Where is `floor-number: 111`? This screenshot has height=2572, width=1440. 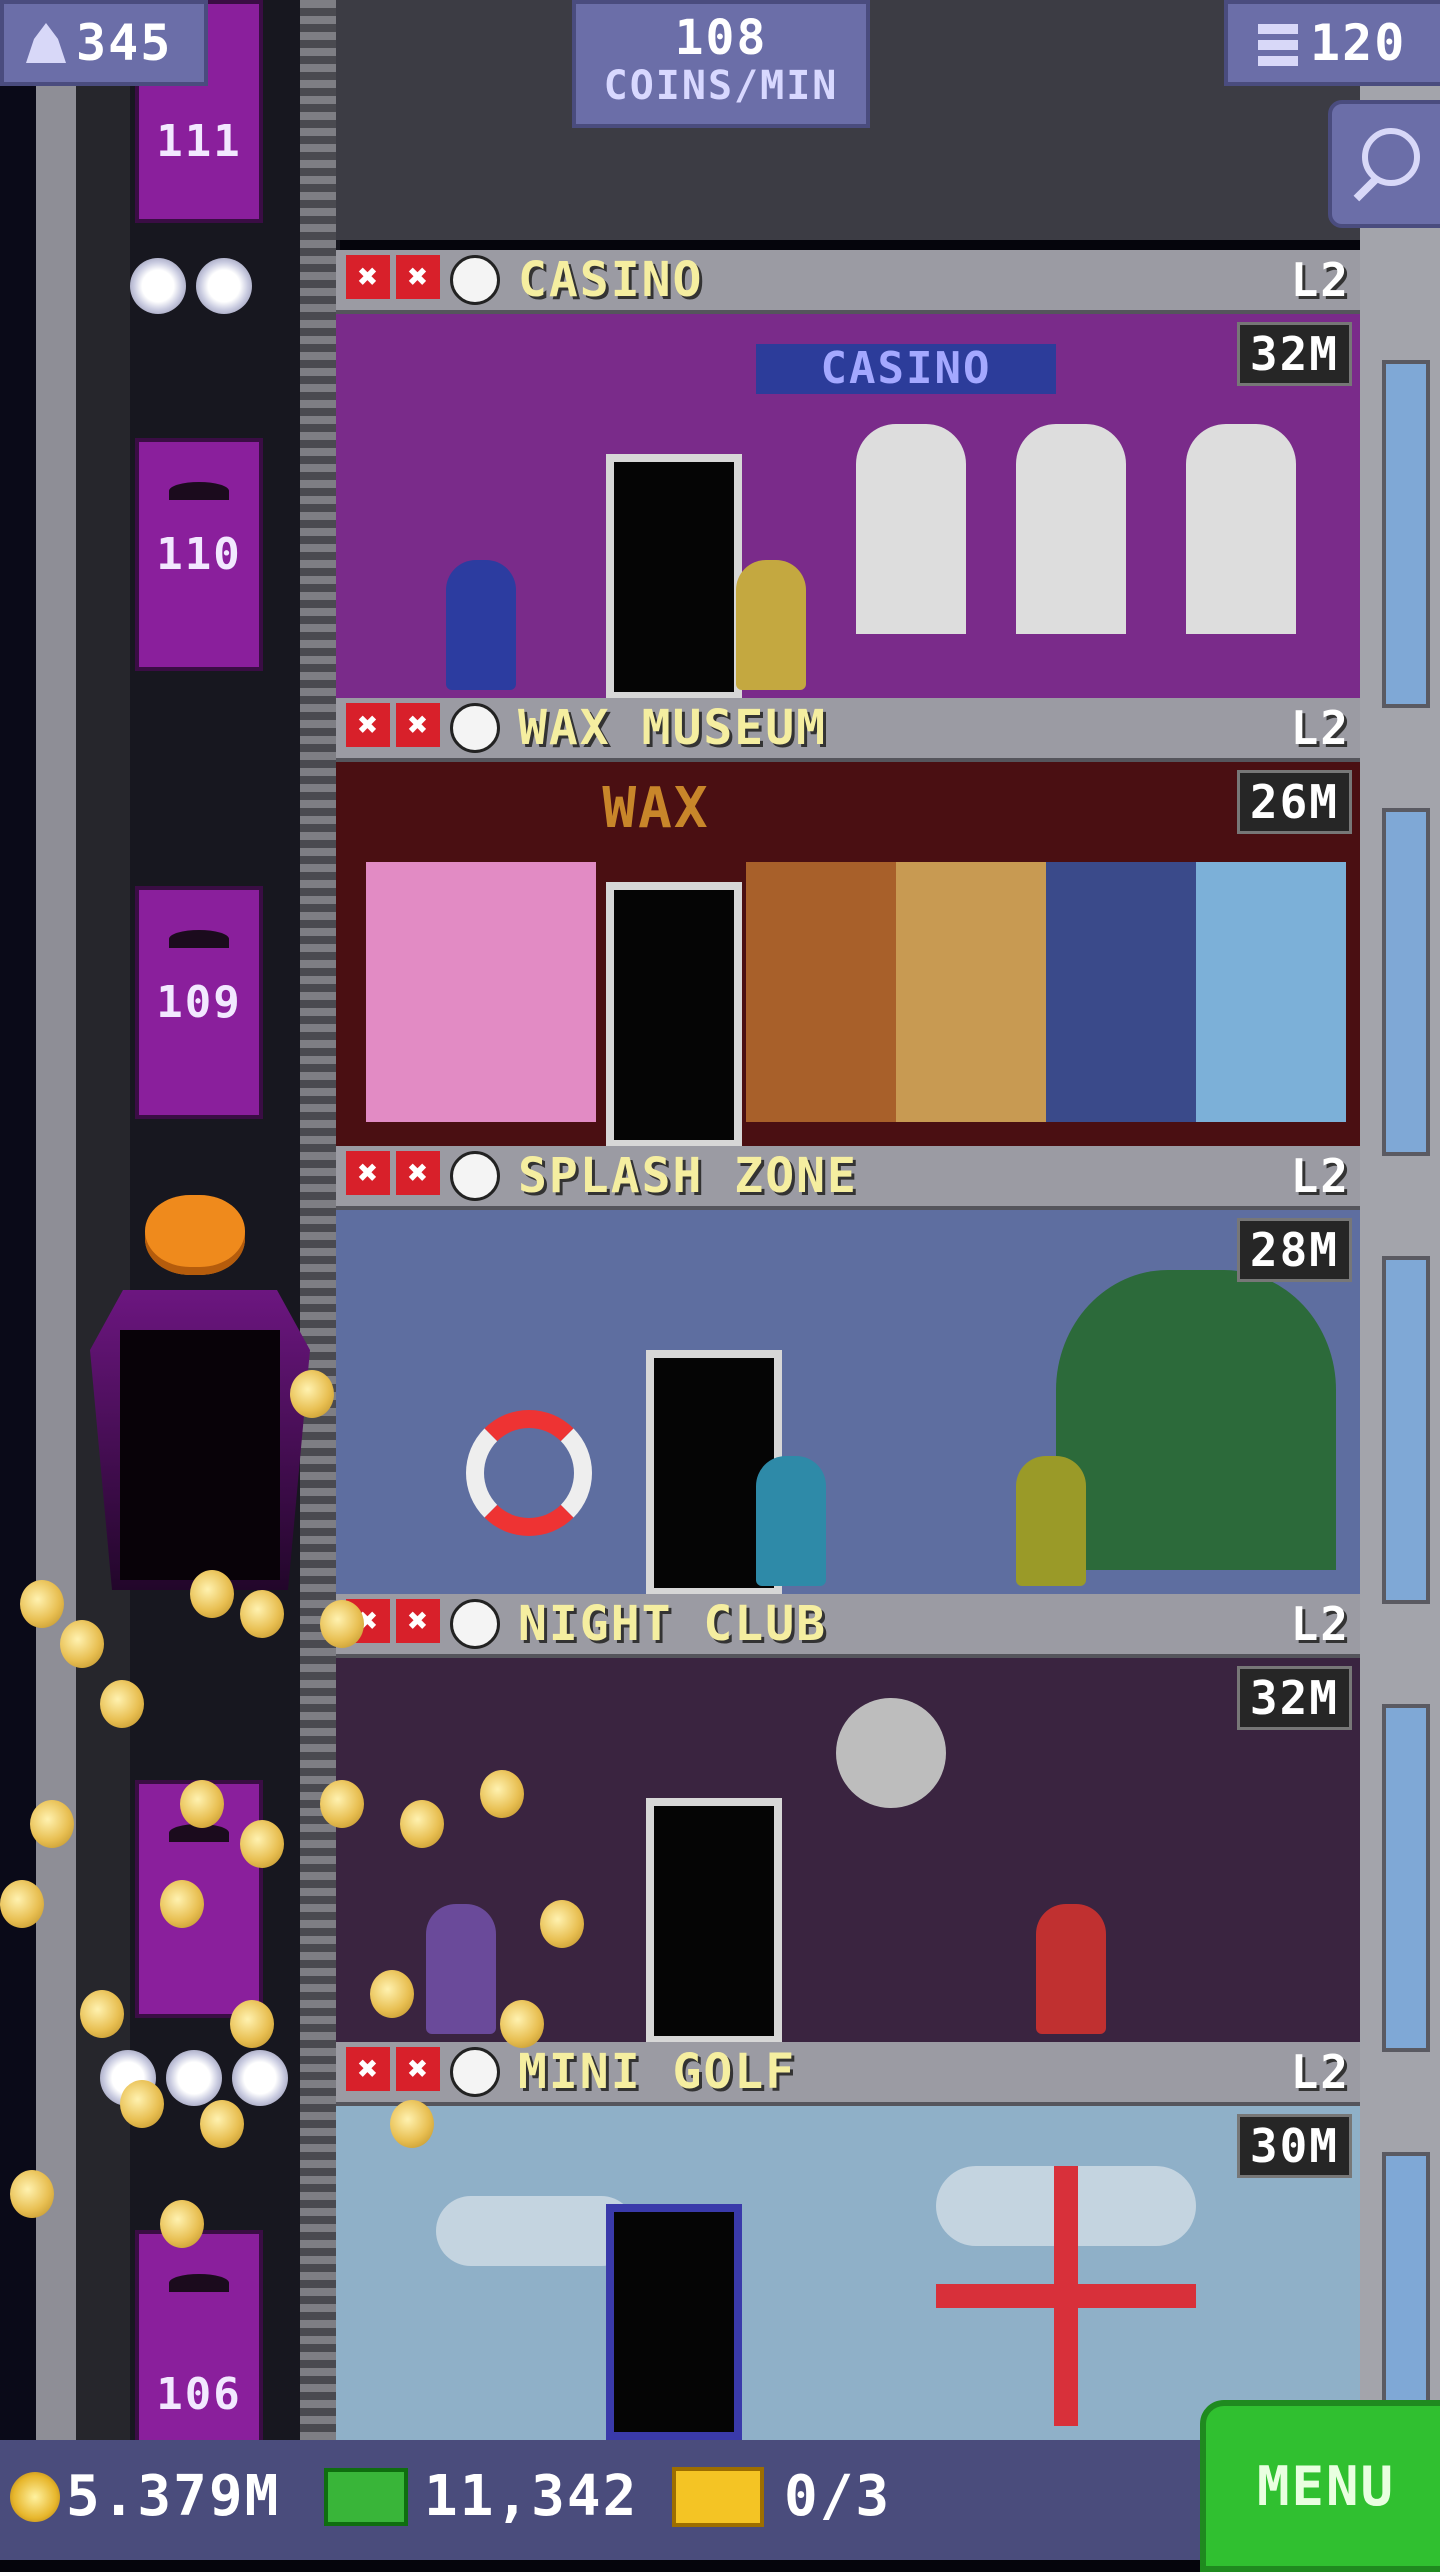 floor-number: 111 is located at coordinates (199, 141).